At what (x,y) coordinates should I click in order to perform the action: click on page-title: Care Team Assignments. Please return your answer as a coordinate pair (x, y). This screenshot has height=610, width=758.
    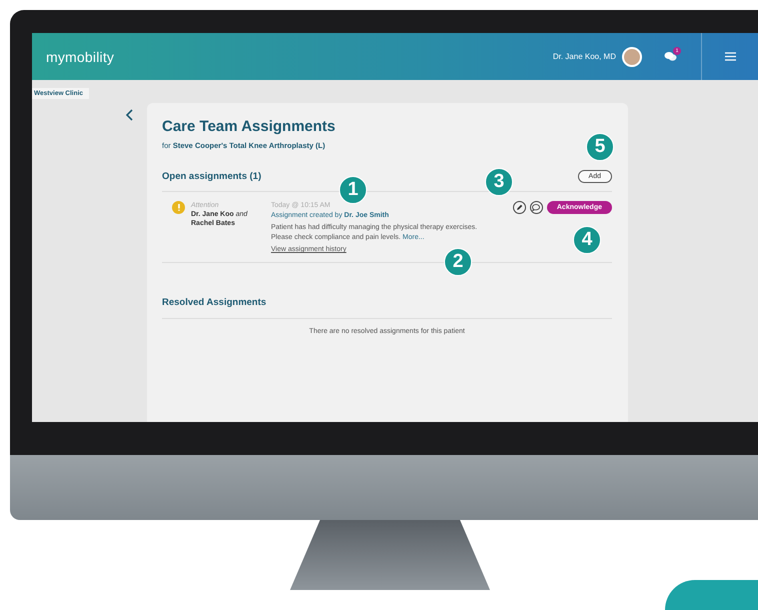
    Looking at the image, I should click on (249, 126).